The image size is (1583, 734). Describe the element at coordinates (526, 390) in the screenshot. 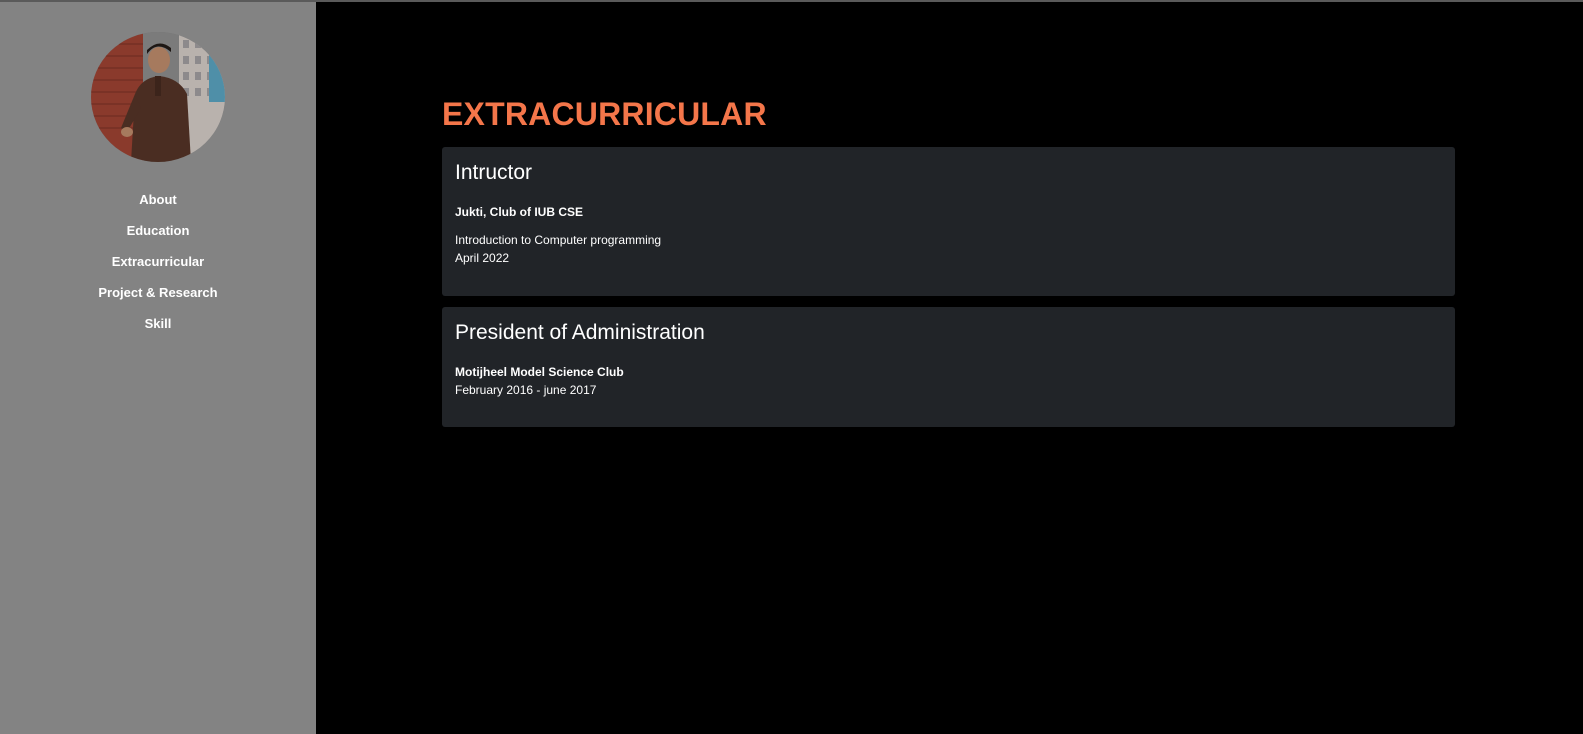

I see `card-date: February 2016 - june 2017` at that location.